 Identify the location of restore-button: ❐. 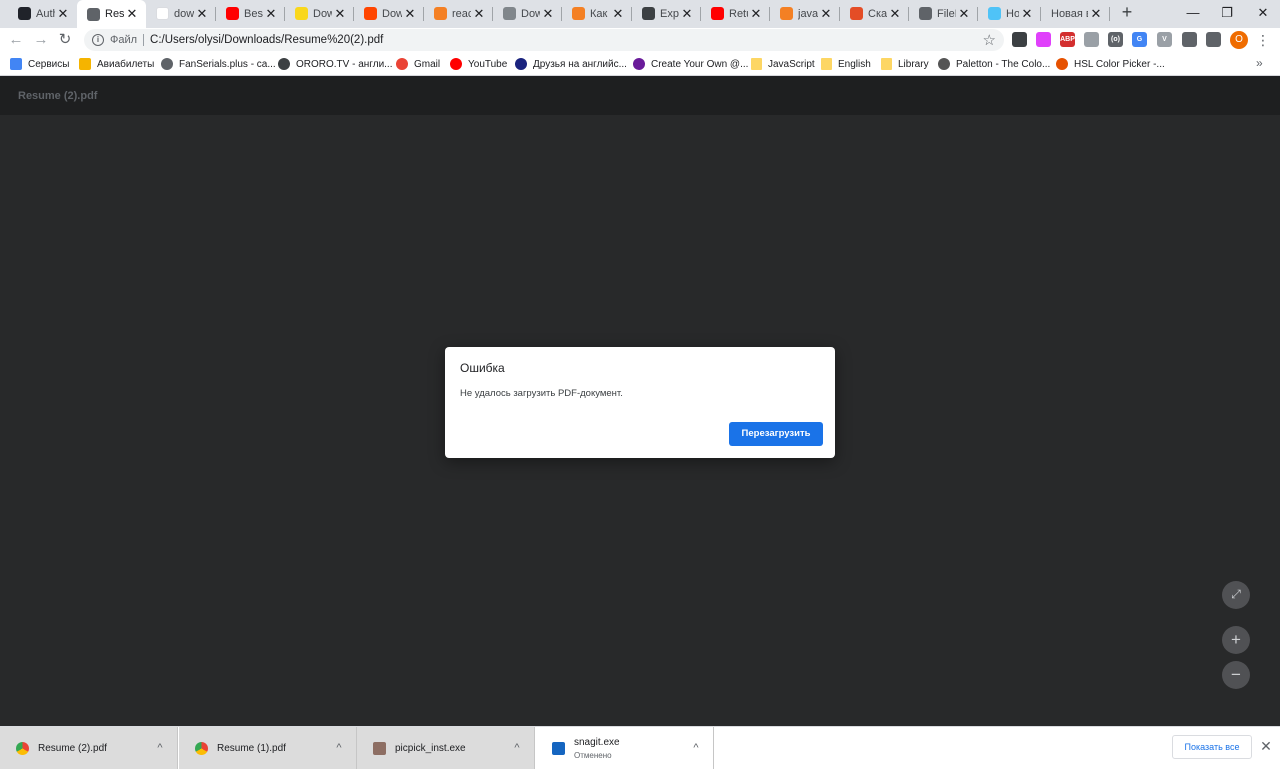
(1227, 14).